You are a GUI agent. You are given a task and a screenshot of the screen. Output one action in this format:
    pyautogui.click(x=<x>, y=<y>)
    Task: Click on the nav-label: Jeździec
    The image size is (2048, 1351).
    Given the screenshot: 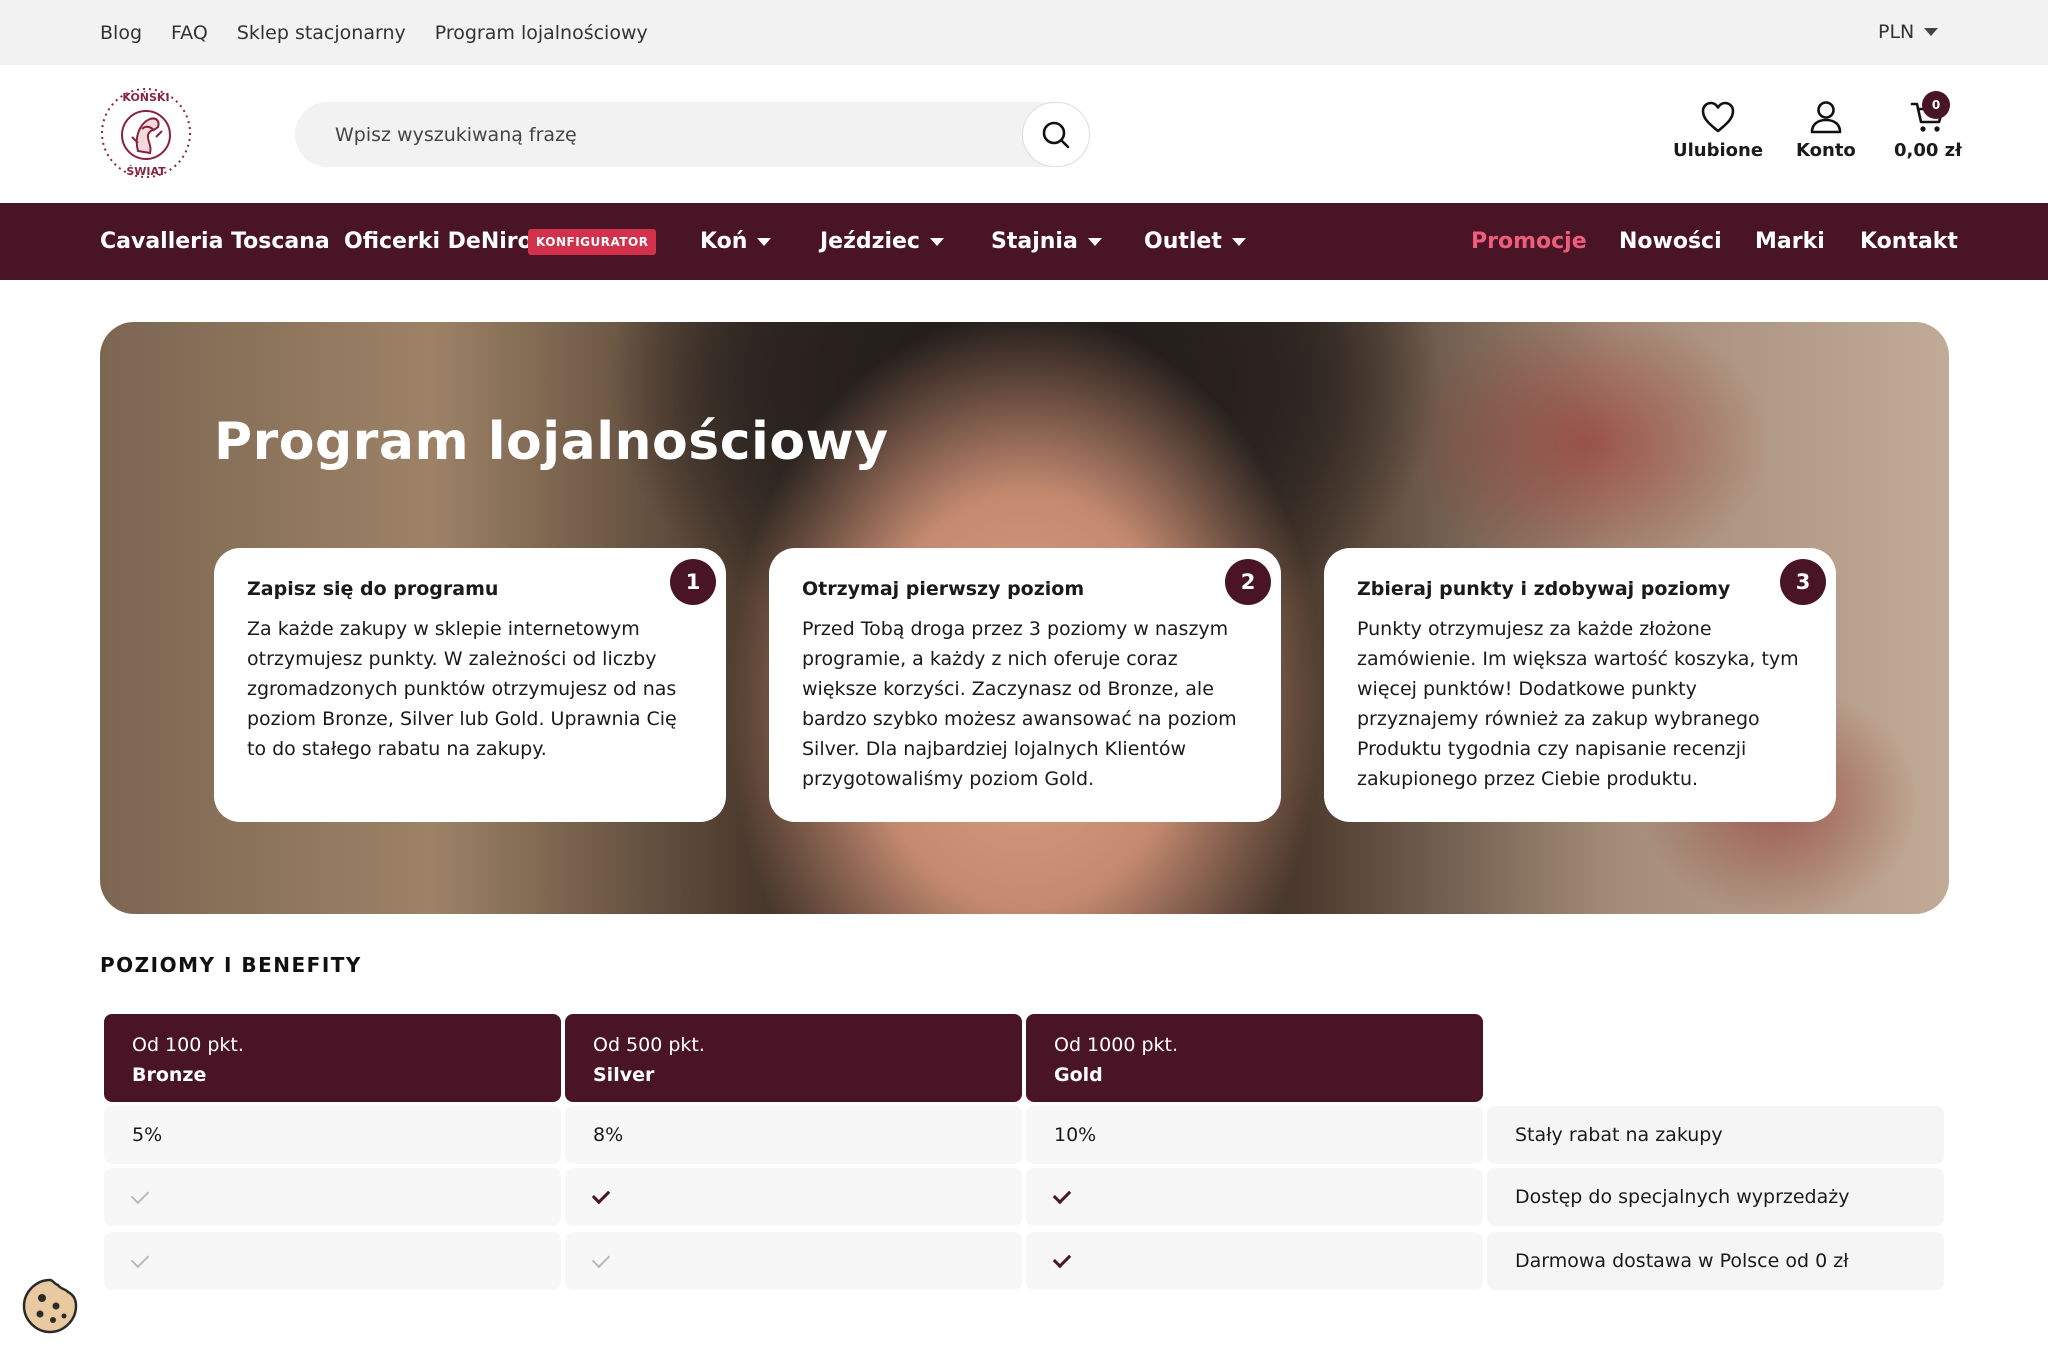 What is the action you would take?
    pyautogui.click(x=870, y=241)
    